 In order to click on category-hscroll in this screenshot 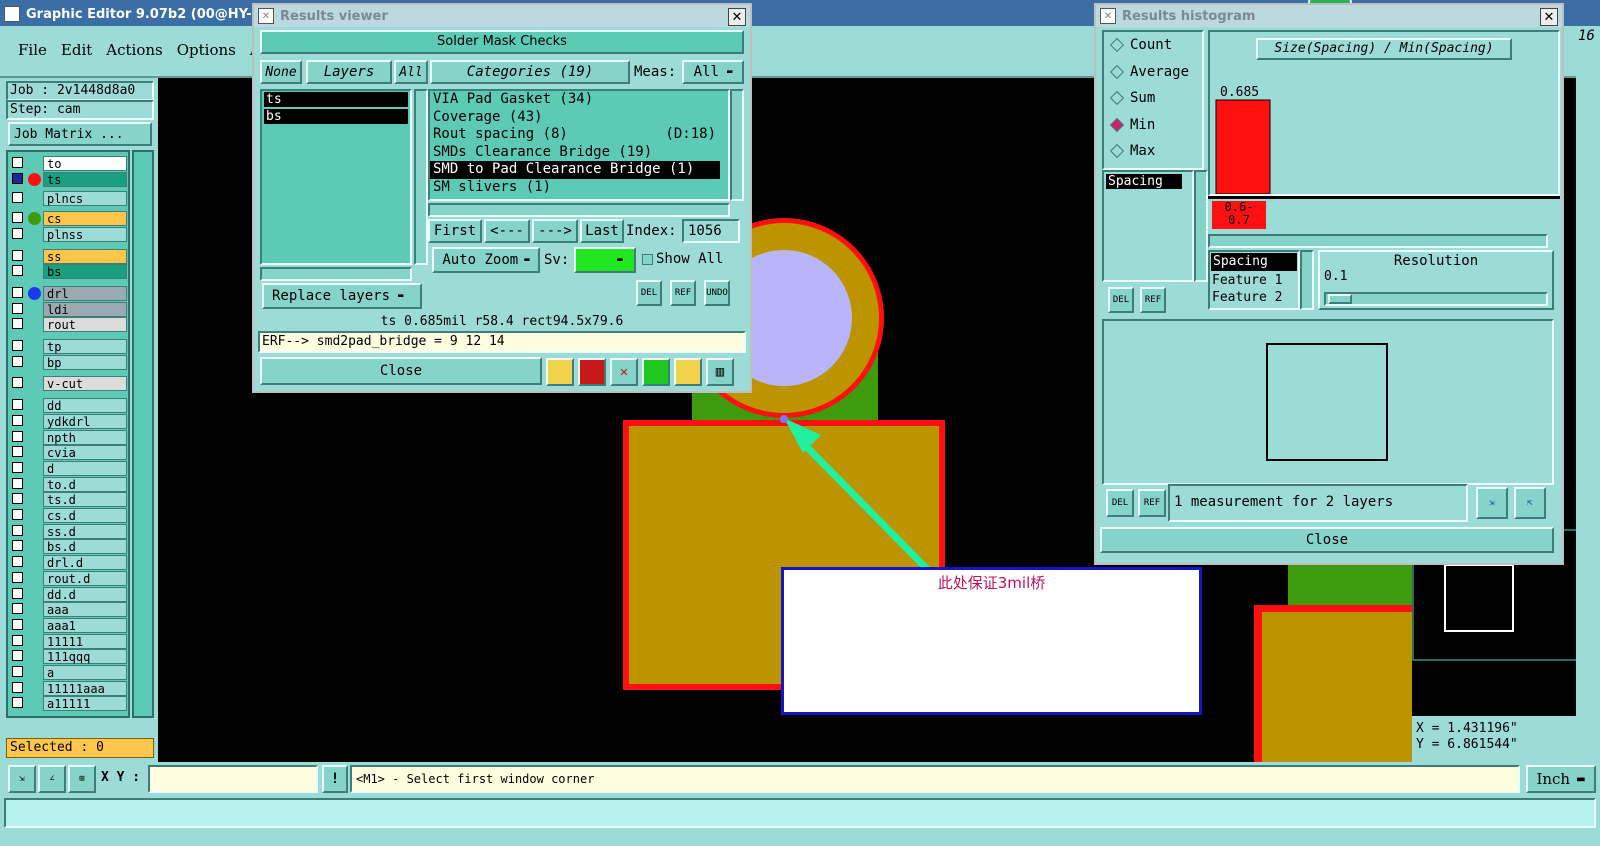, I will do `click(579, 210)`.